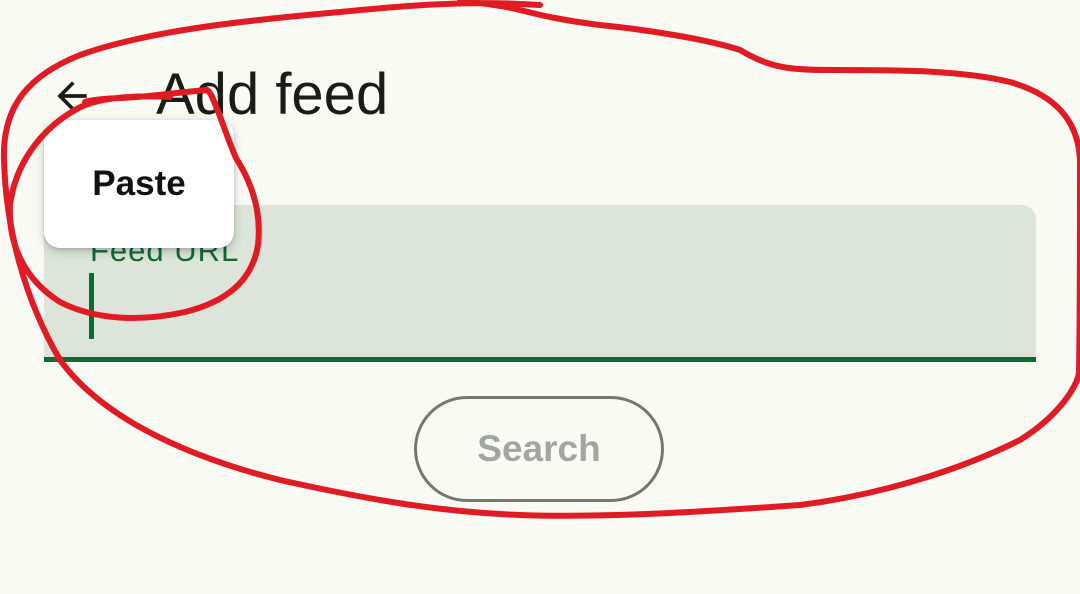  I want to click on arrow-back-icon, so click(72, 96).